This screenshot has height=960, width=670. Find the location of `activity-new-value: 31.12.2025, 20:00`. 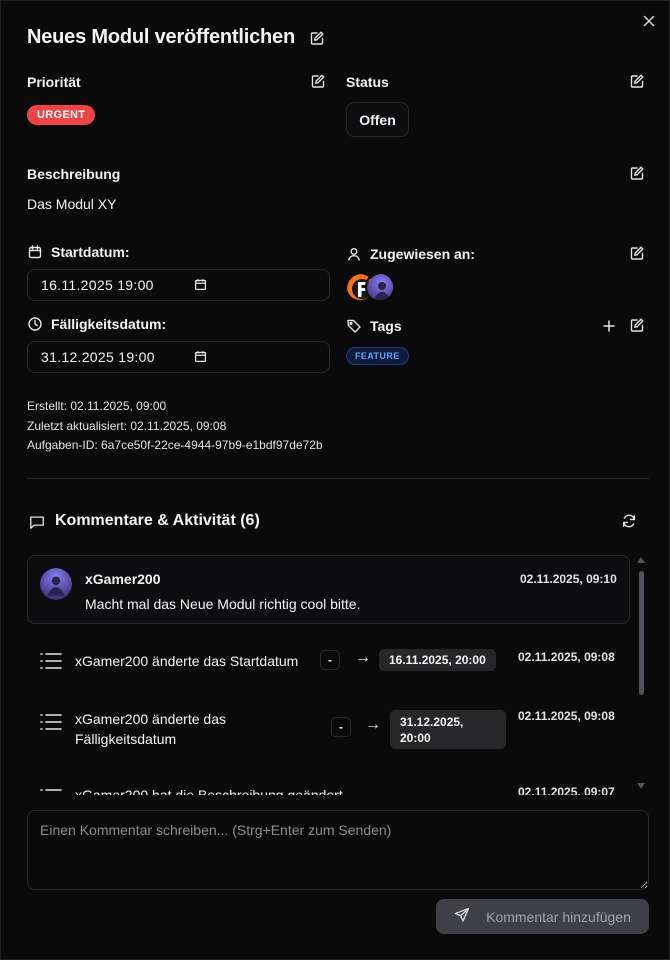

activity-new-value: 31.12.2025, 20:00 is located at coordinates (448, 729).